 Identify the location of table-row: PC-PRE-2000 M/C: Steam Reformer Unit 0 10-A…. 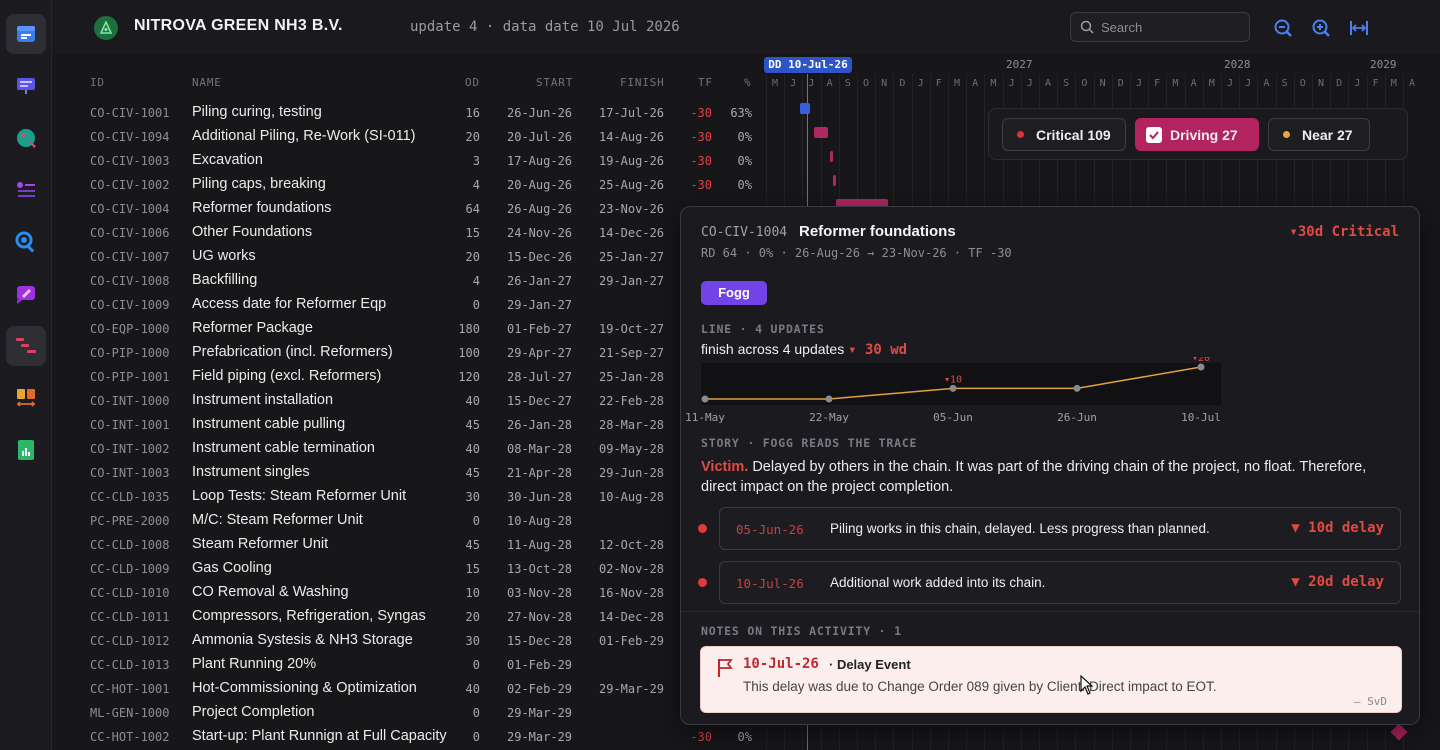
(414, 521).